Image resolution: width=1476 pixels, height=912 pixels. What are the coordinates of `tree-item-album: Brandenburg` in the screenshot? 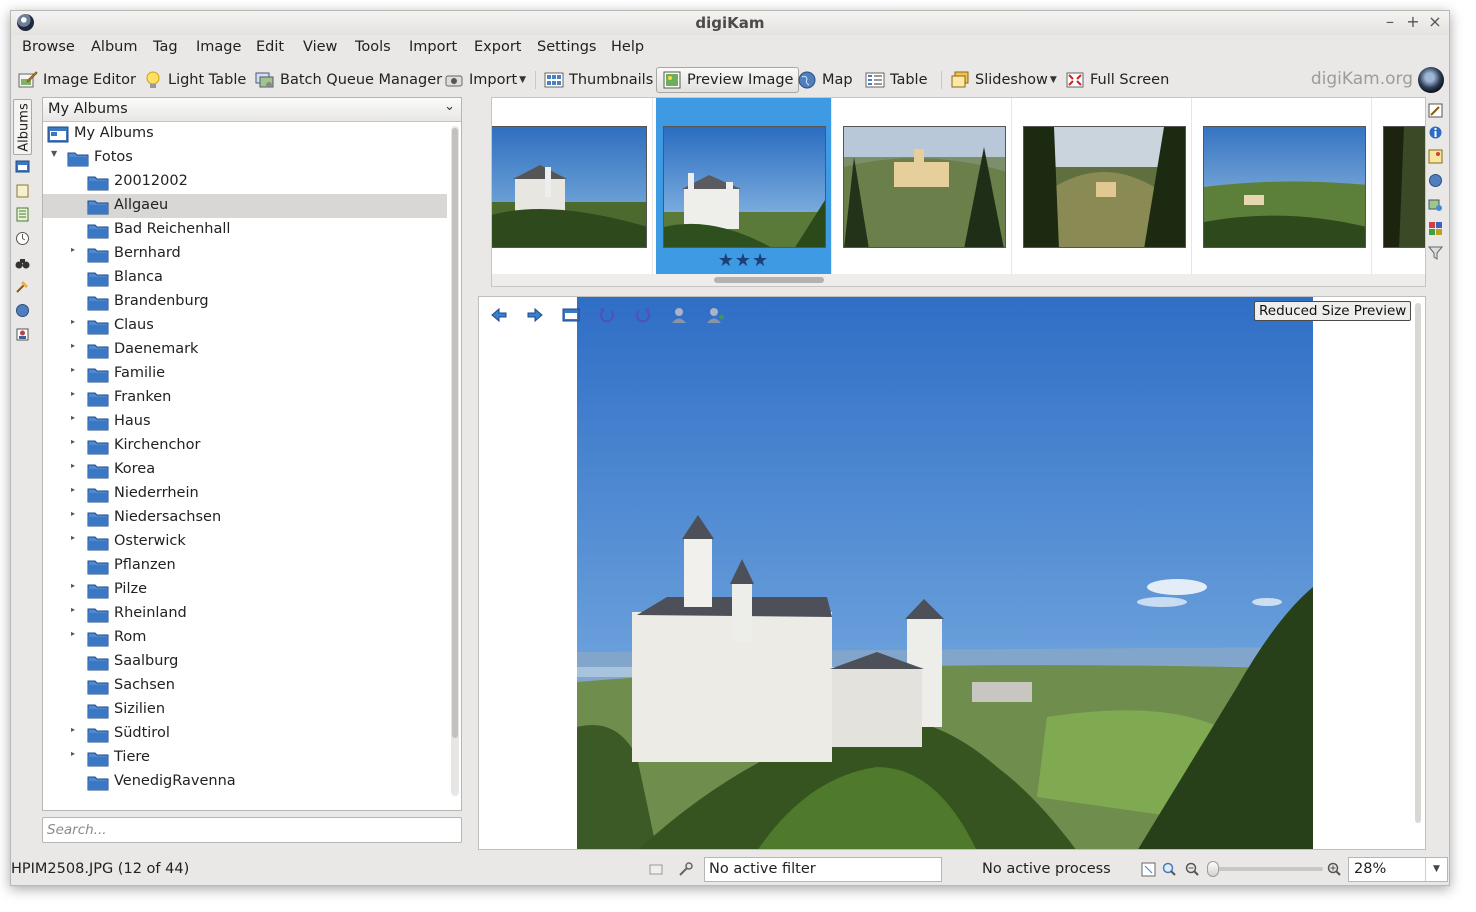 It's located at (245, 302).